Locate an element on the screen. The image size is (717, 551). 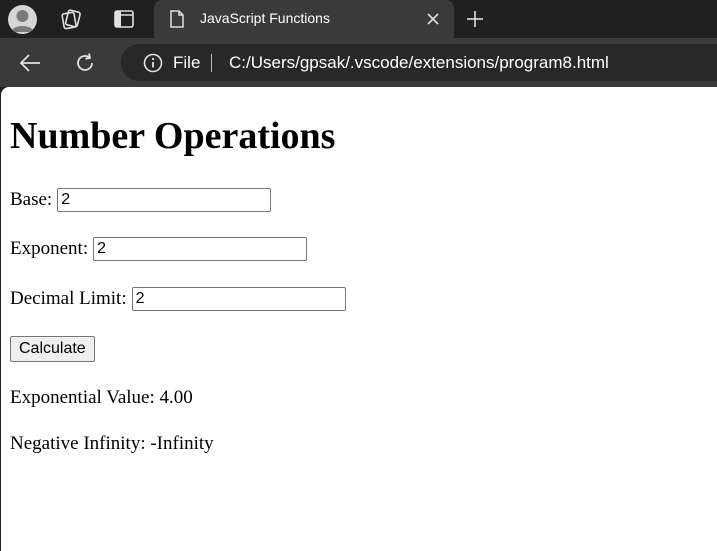
decimal-limit-input is located at coordinates (238, 299).